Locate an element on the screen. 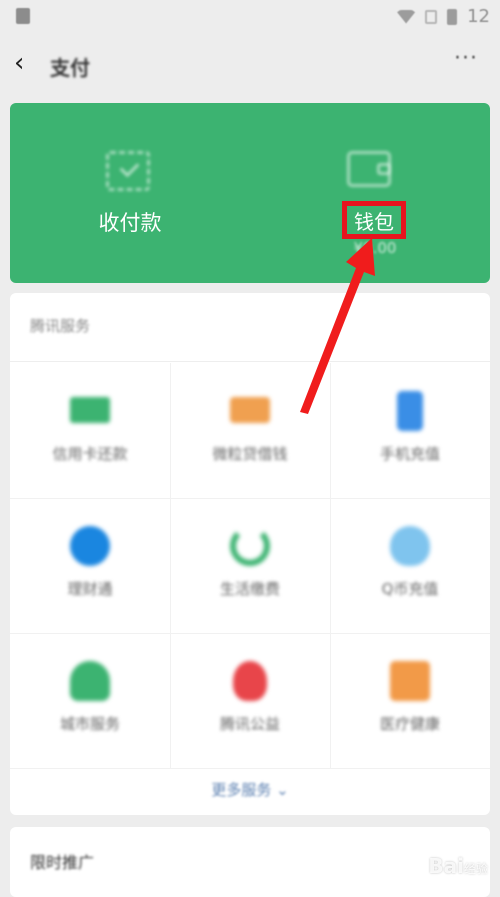  service-life-pay: 生活缴费 is located at coordinates (250, 565).